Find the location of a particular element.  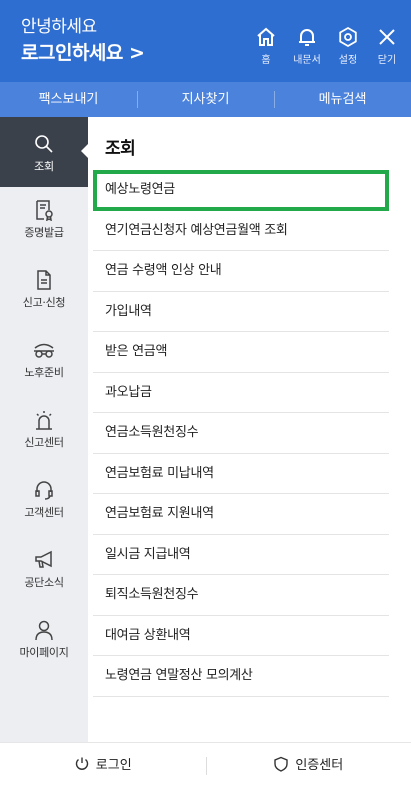

home-icon is located at coordinates (266, 36).